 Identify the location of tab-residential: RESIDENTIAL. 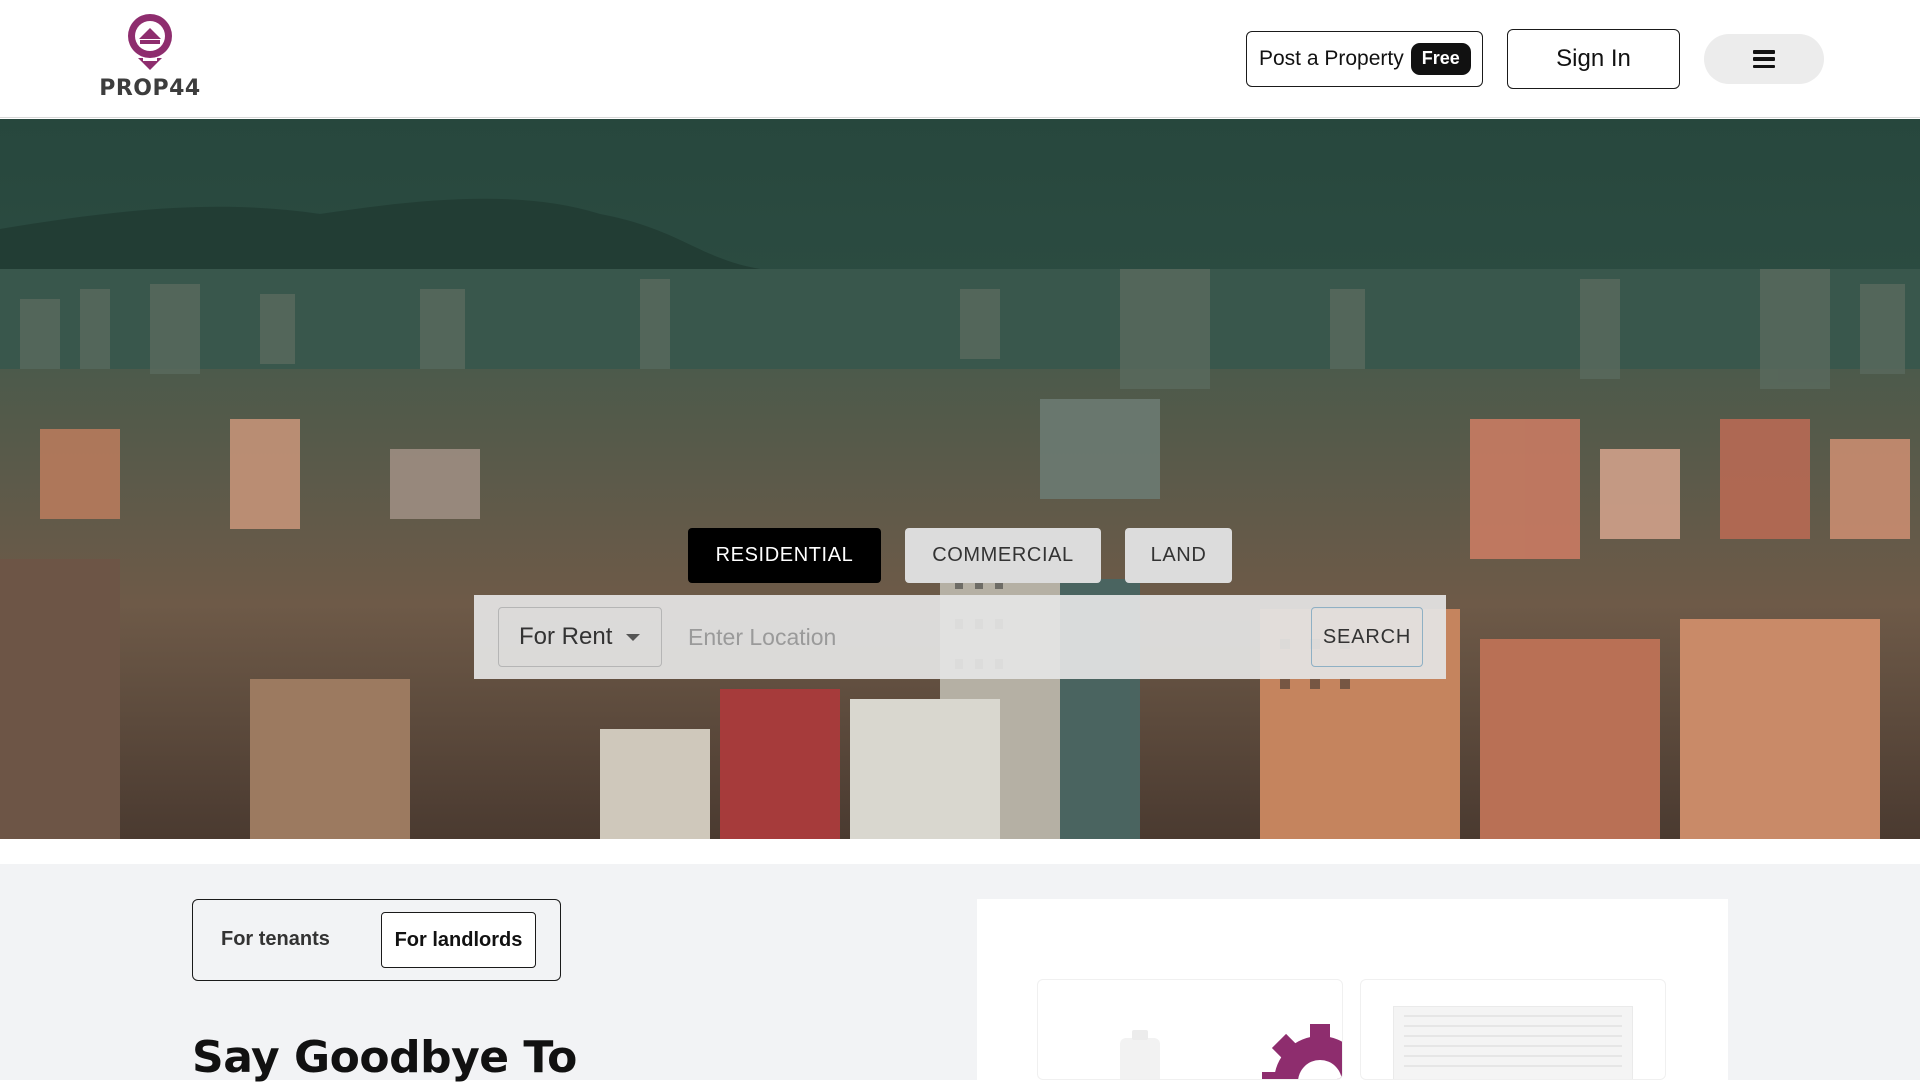
(784, 555).